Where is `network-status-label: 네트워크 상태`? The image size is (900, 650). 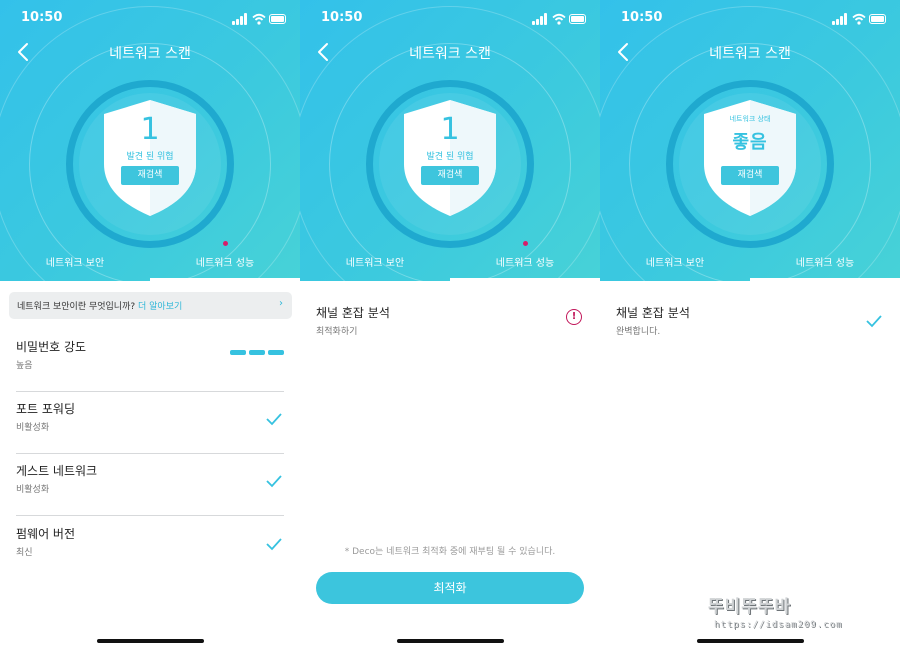
network-status-label: 네트워크 상태 is located at coordinates (750, 119).